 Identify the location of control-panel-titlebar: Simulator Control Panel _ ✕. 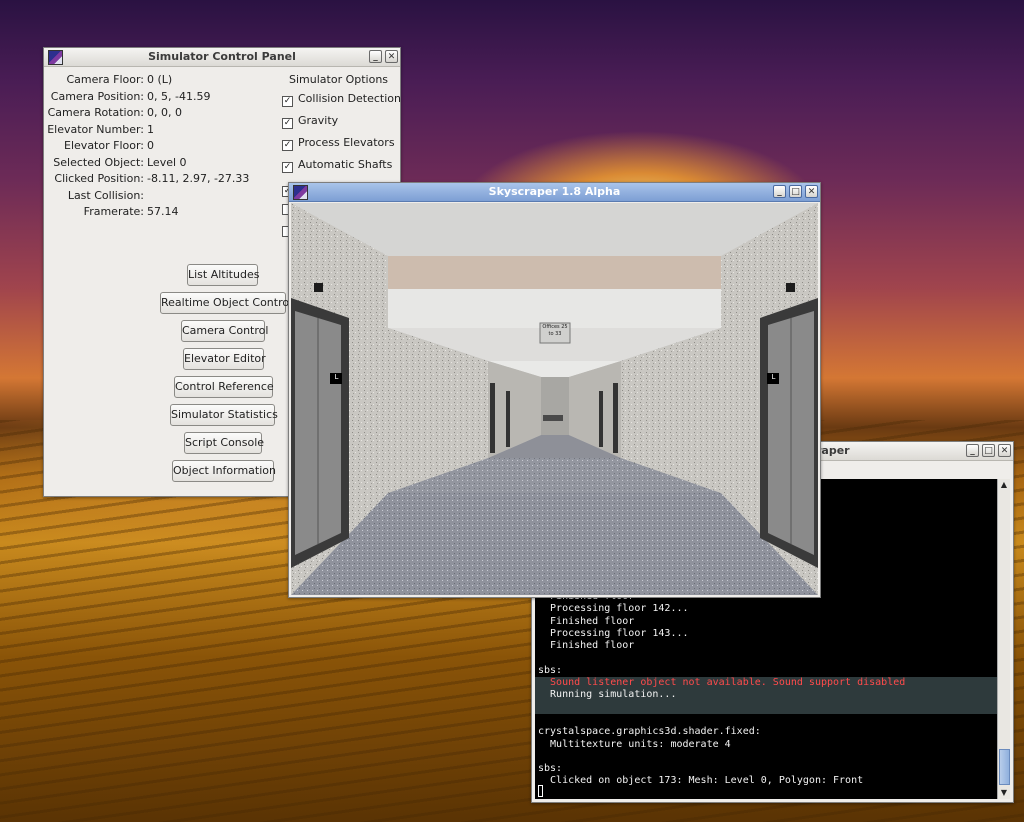
(222, 57).